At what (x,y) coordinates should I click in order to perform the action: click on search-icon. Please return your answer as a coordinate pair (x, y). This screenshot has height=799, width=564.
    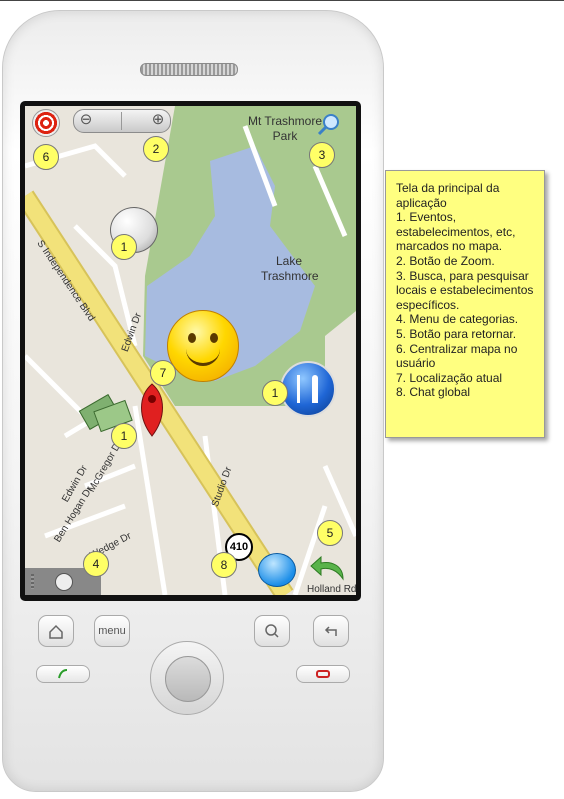
    Looking at the image, I should click on (329, 124).